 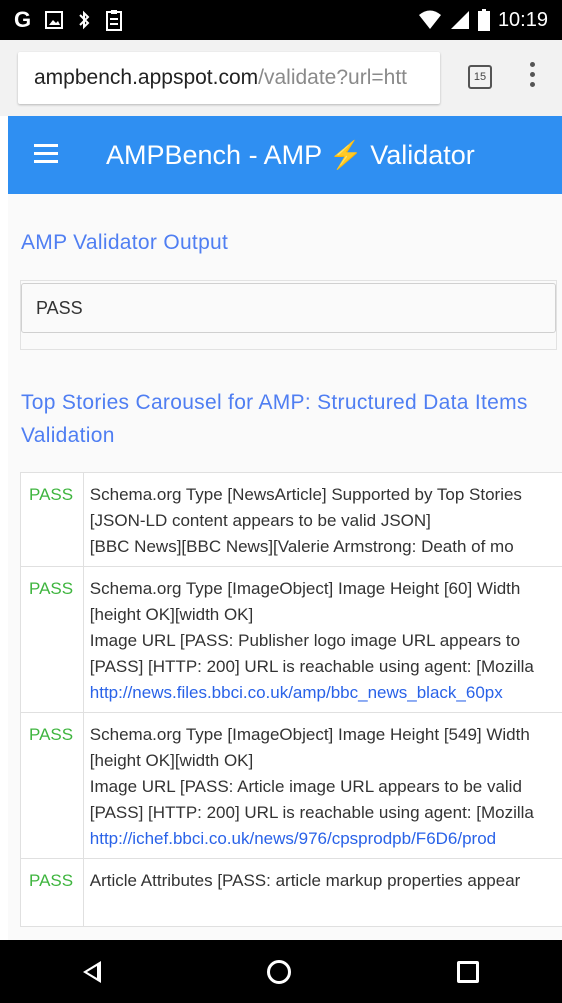 I want to click on validator-output-value: PASS, so click(x=59, y=307).